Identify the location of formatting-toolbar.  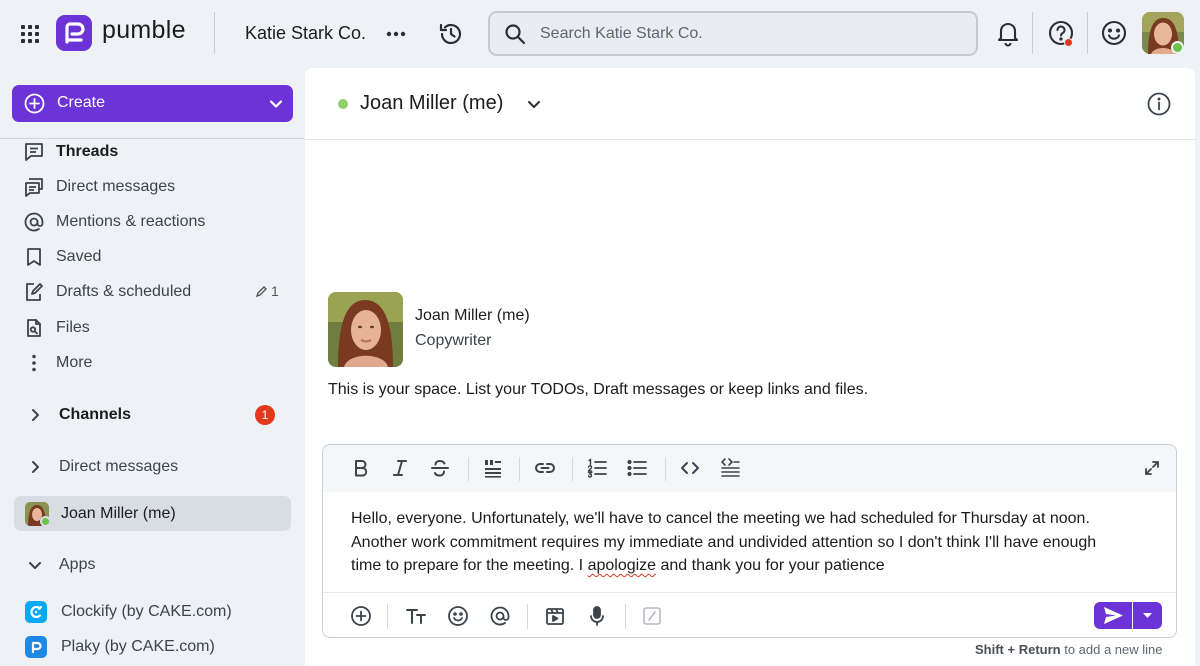
(749, 468).